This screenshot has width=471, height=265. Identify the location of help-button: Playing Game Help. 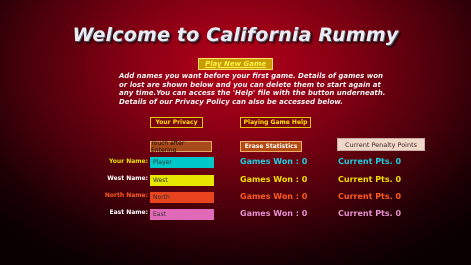
(275, 122).